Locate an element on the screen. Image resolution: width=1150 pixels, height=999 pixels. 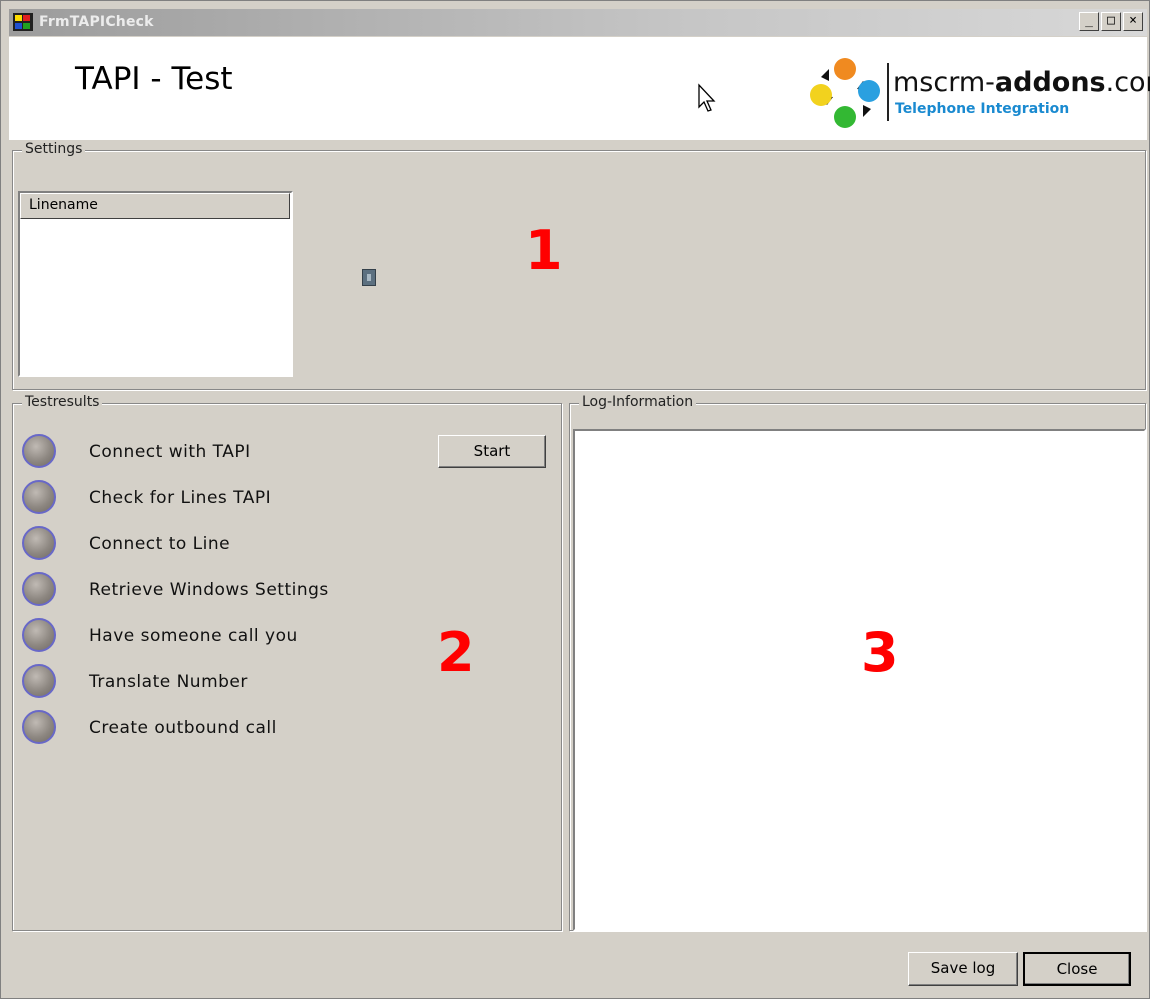
page-title: TAPI - Test is located at coordinates (154, 79).